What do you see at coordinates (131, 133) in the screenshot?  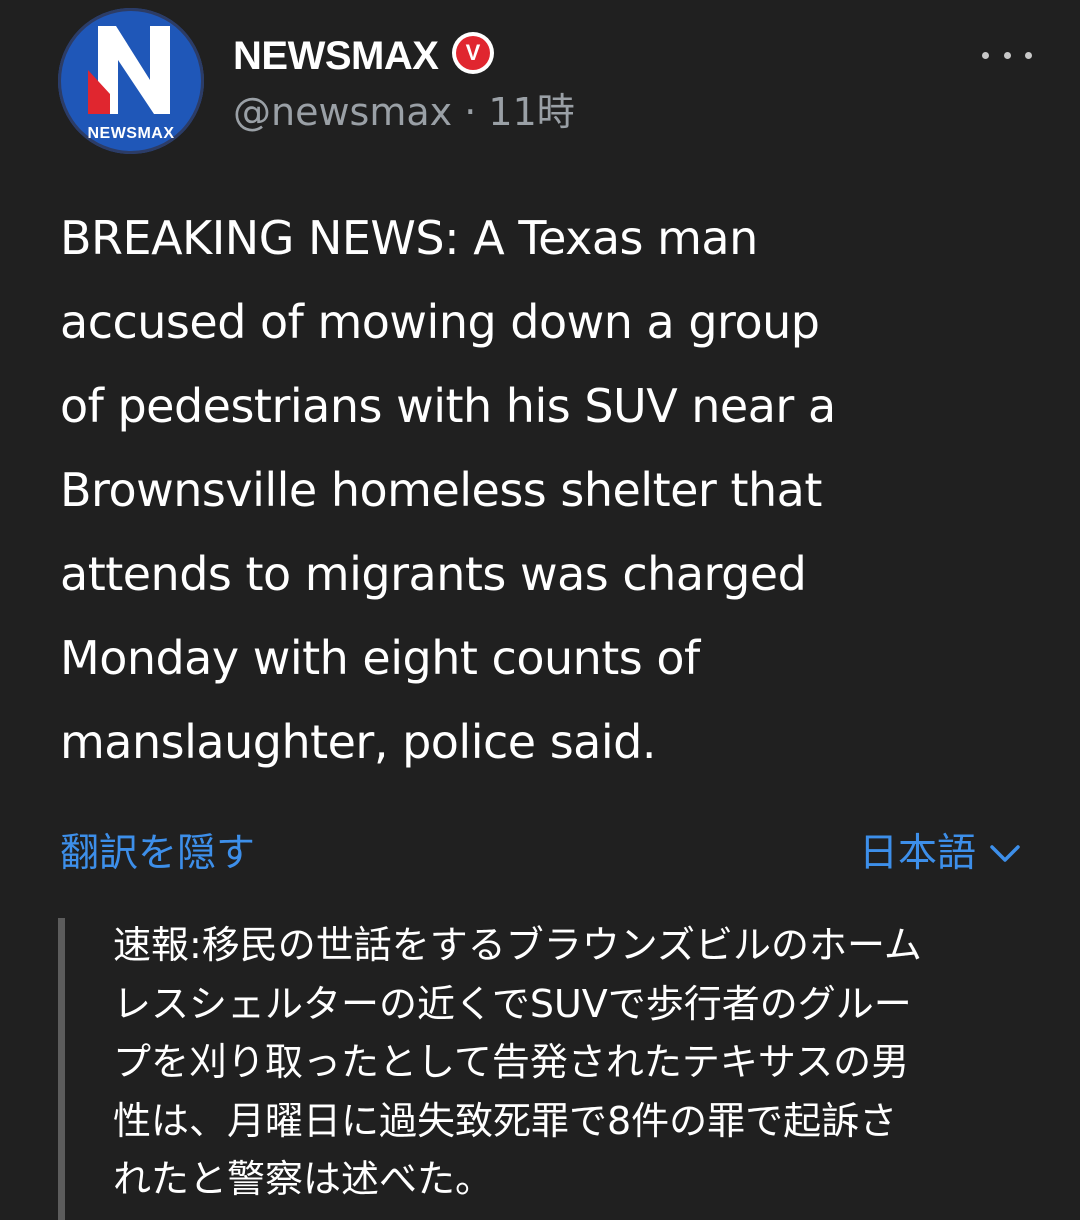 I see `avatar-wordmark: NEWSMAX` at bounding box center [131, 133].